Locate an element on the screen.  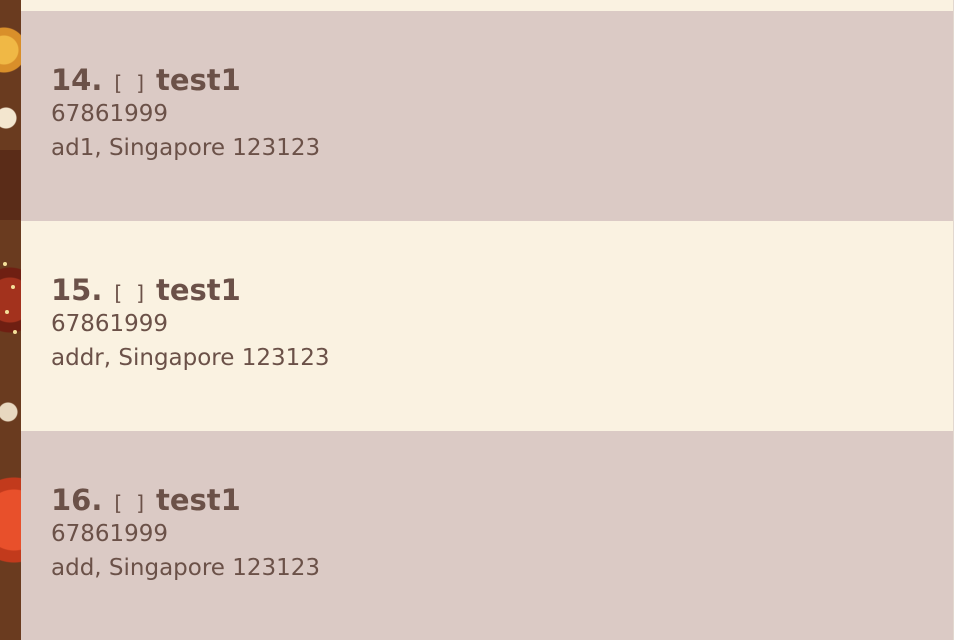
food-background-image is located at coordinates (10, 320).